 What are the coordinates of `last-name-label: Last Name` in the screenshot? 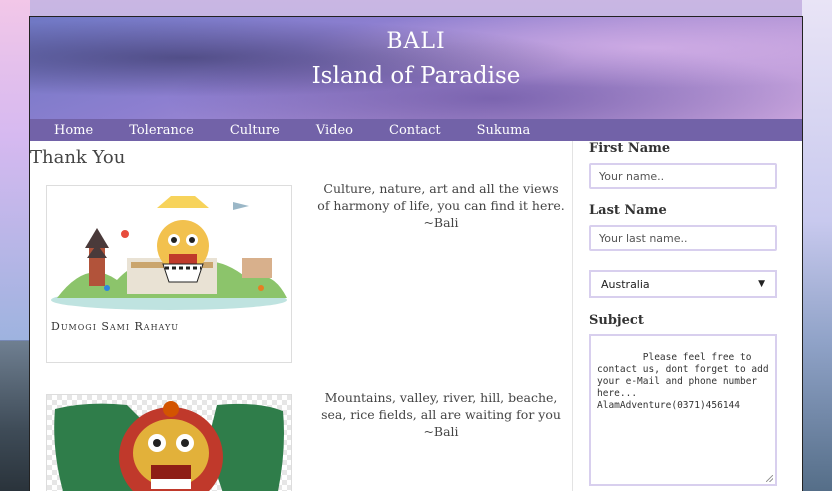 It's located at (628, 210).